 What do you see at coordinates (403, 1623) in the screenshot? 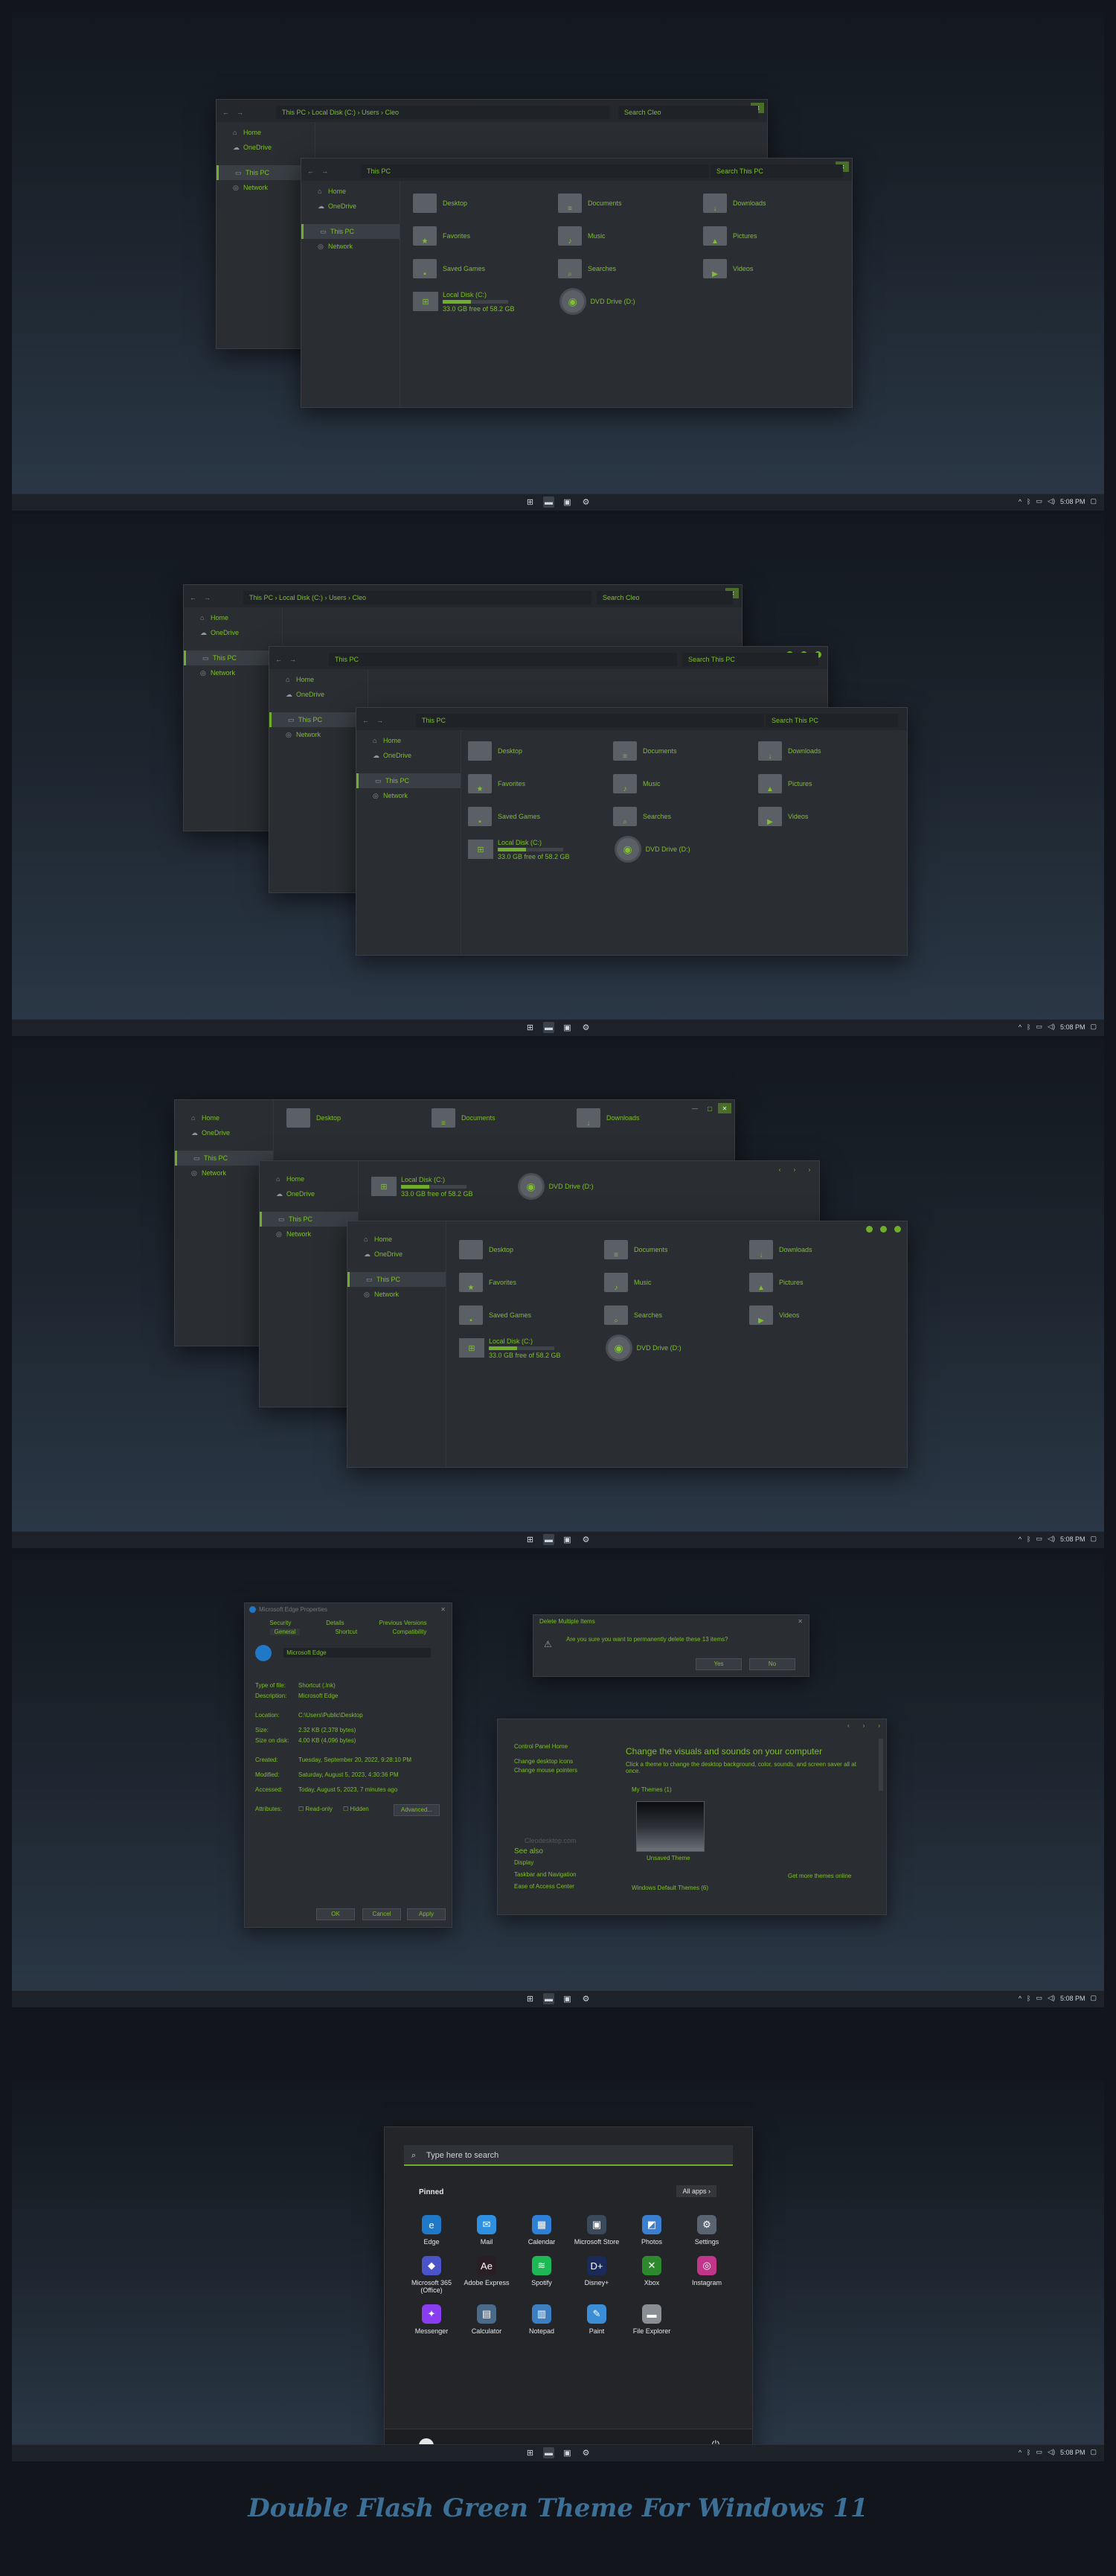
I see `tab-previous-versions: Previous Versions` at bounding box center [403, 1623].